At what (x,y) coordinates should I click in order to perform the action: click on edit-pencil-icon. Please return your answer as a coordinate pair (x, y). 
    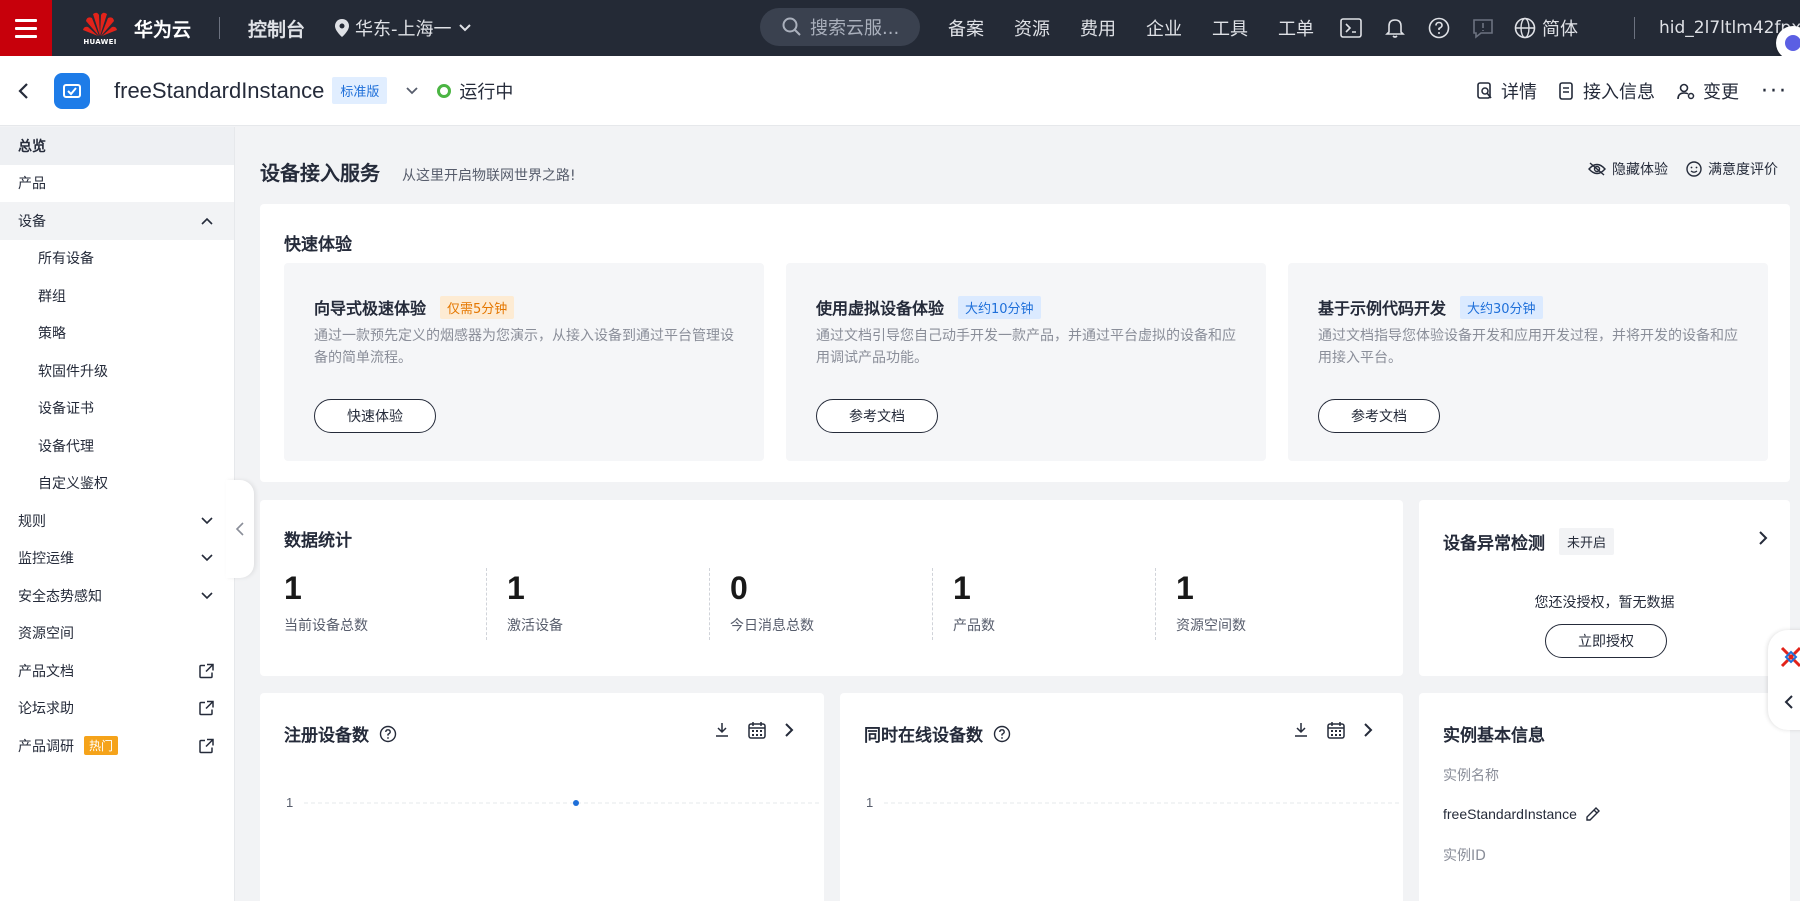
    Looking at the image, I should click on (1593, 814).